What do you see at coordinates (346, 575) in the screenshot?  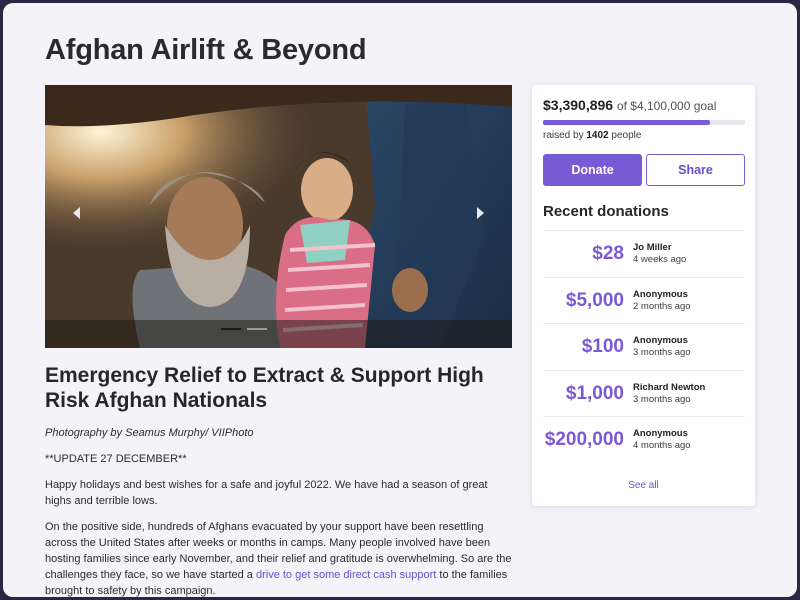 I see `cash-support-link: drive to get some direct cash support` at bounding box center [346, 575].